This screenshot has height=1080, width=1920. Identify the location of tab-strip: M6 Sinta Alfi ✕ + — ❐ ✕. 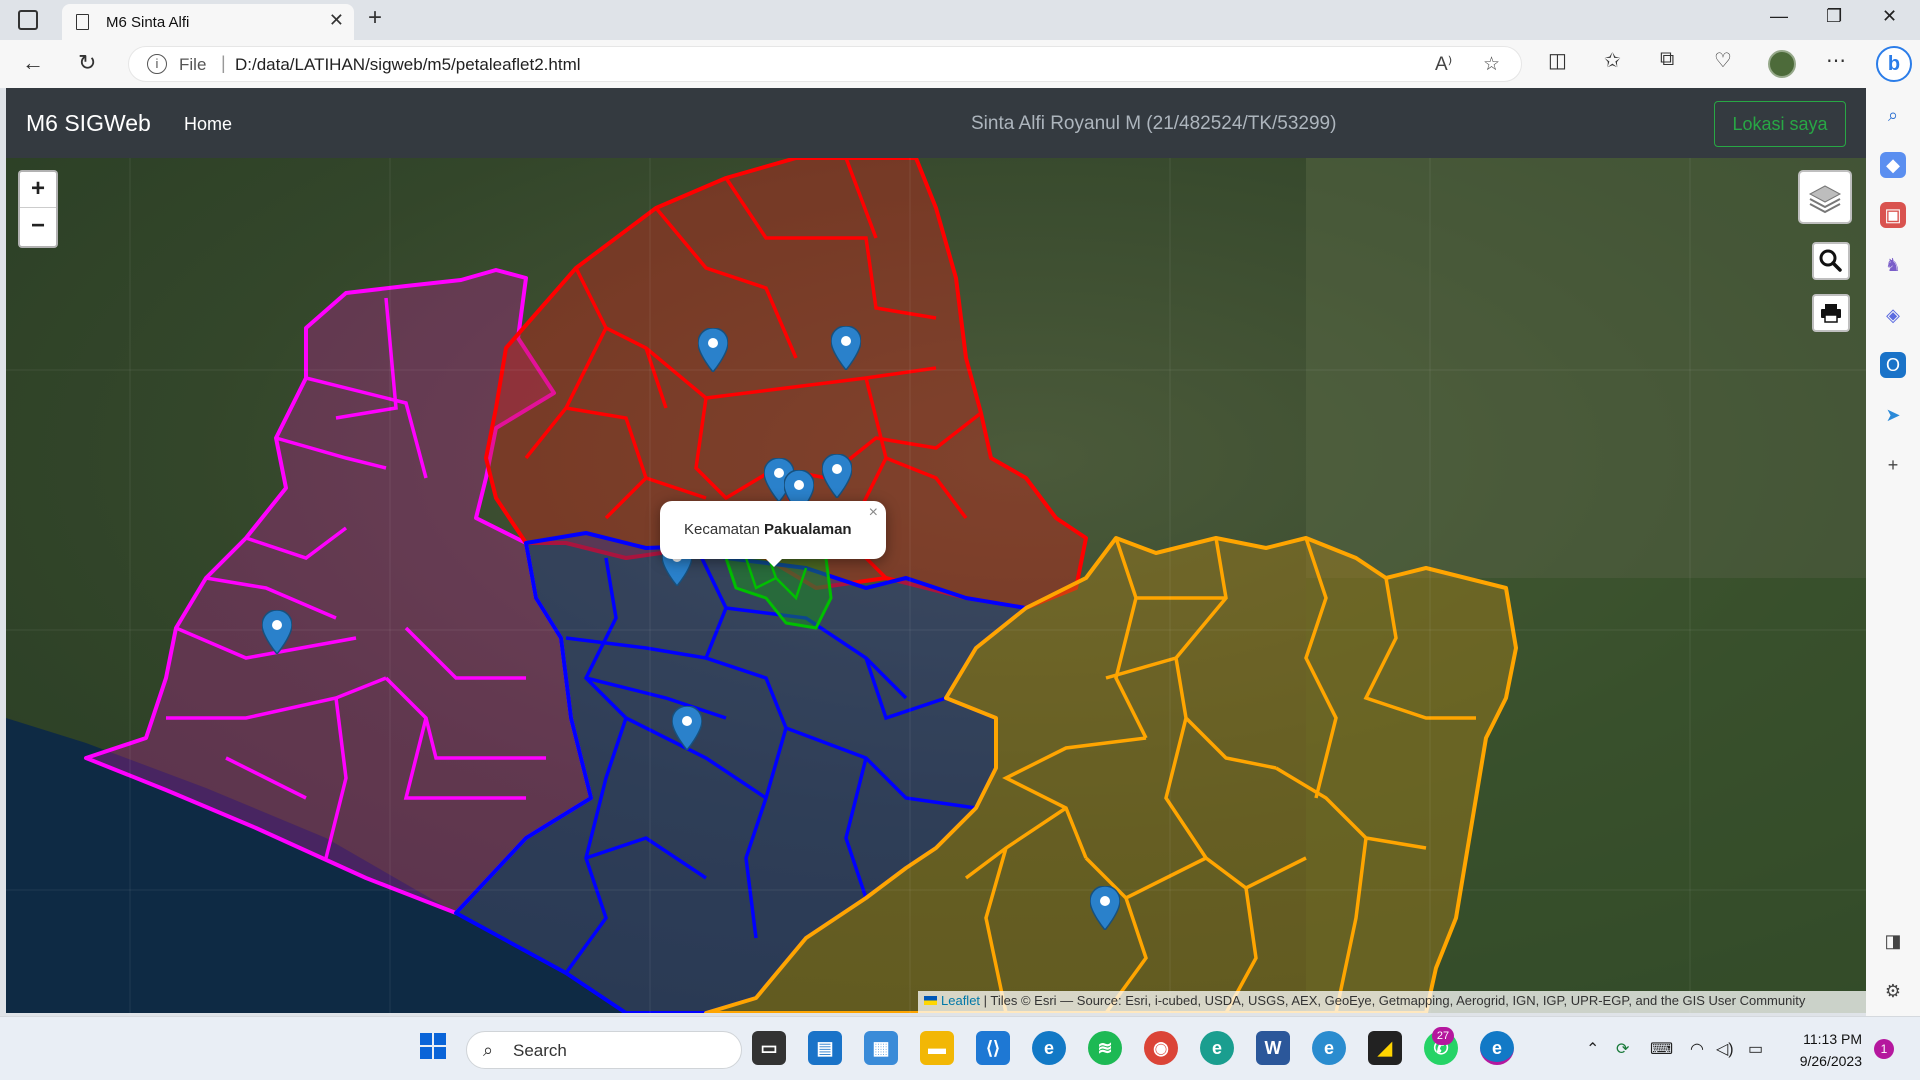
(960, 20).